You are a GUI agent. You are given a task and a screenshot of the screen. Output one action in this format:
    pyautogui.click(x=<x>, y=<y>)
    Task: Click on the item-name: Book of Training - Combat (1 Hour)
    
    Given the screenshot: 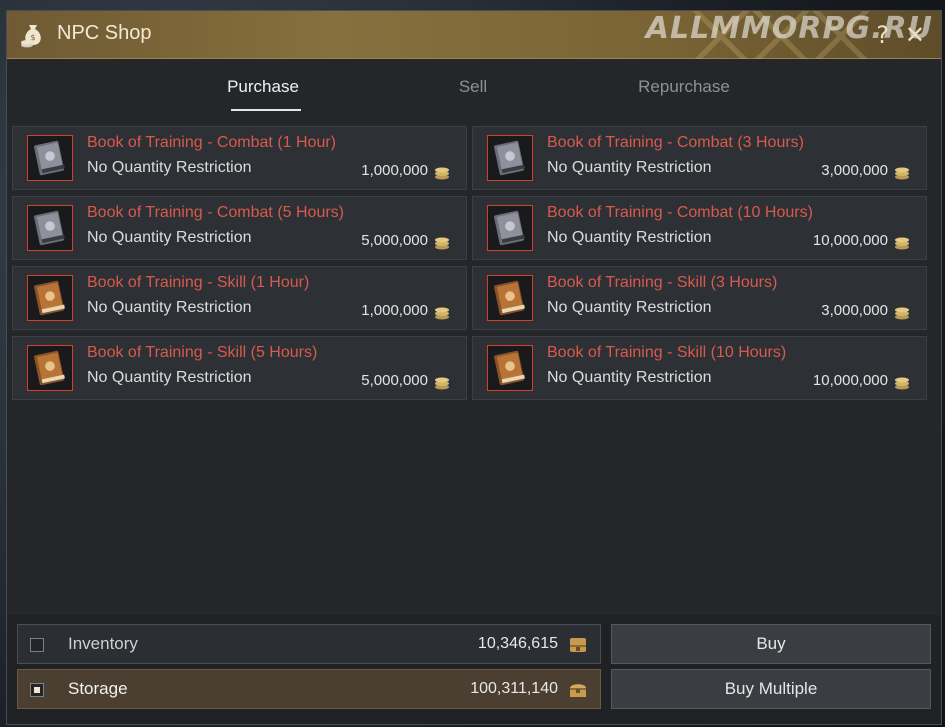 What is the action you would take?
    pyautogui.click(x=211, y=142)
    